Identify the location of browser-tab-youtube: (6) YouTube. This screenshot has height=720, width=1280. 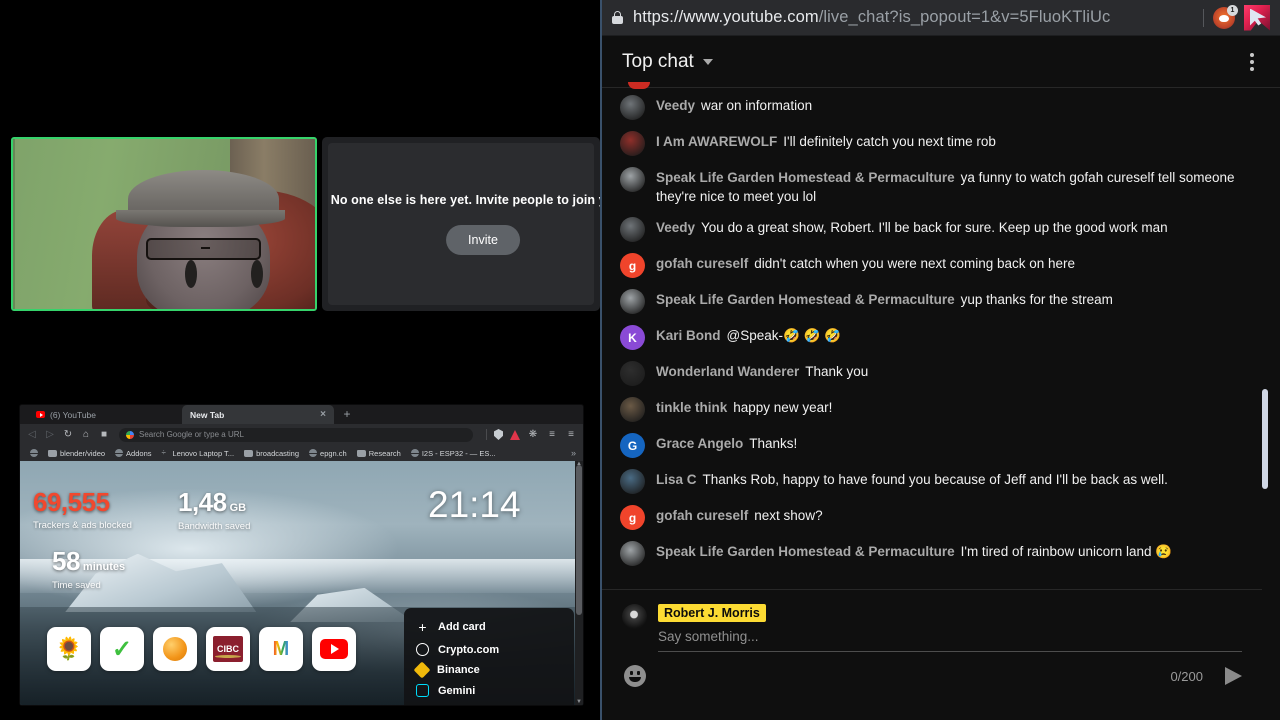
(103, 414).